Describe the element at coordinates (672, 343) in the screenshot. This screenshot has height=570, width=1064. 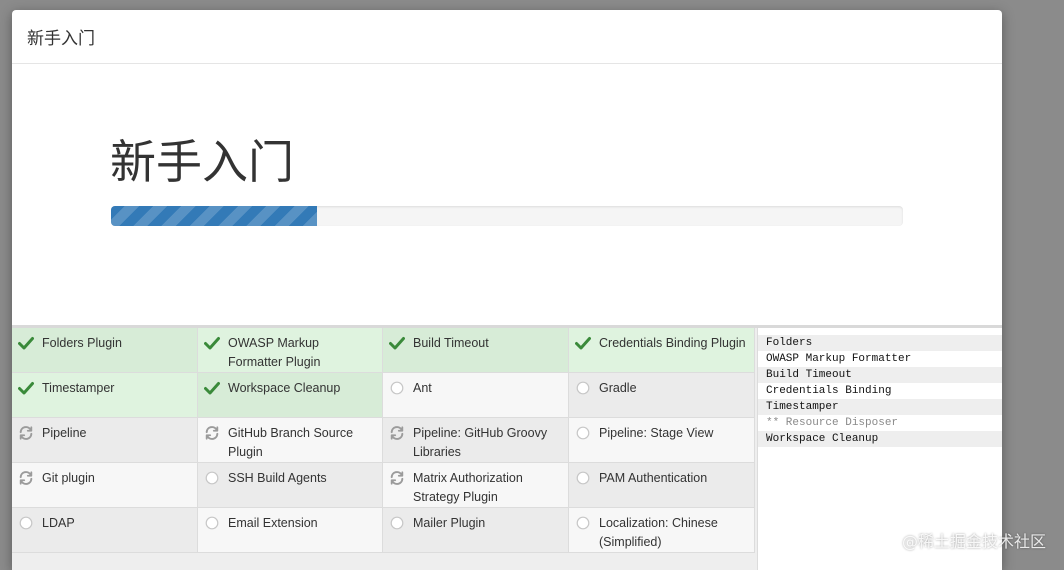
I see `plugin-name: Credentials Binding Plugin` at that location.